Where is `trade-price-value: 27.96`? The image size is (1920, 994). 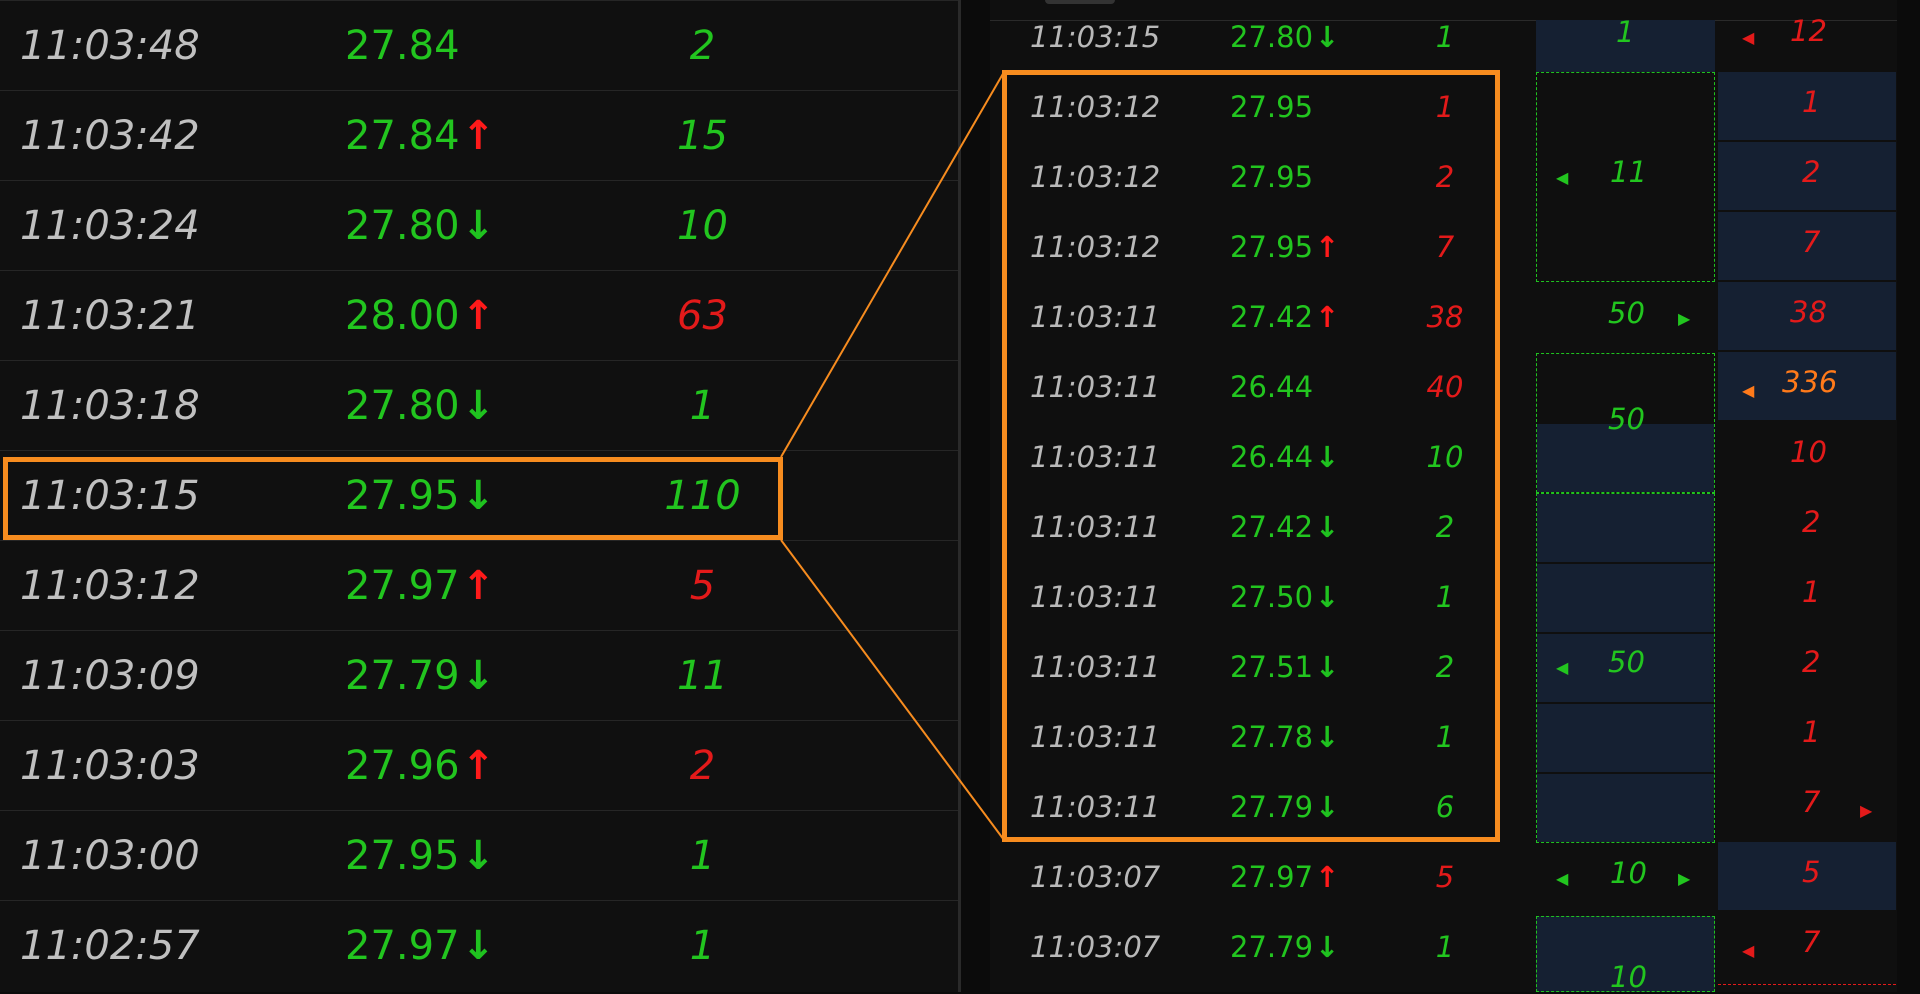 trade-price-value: 27.96 is located at coordinates (402, 766).